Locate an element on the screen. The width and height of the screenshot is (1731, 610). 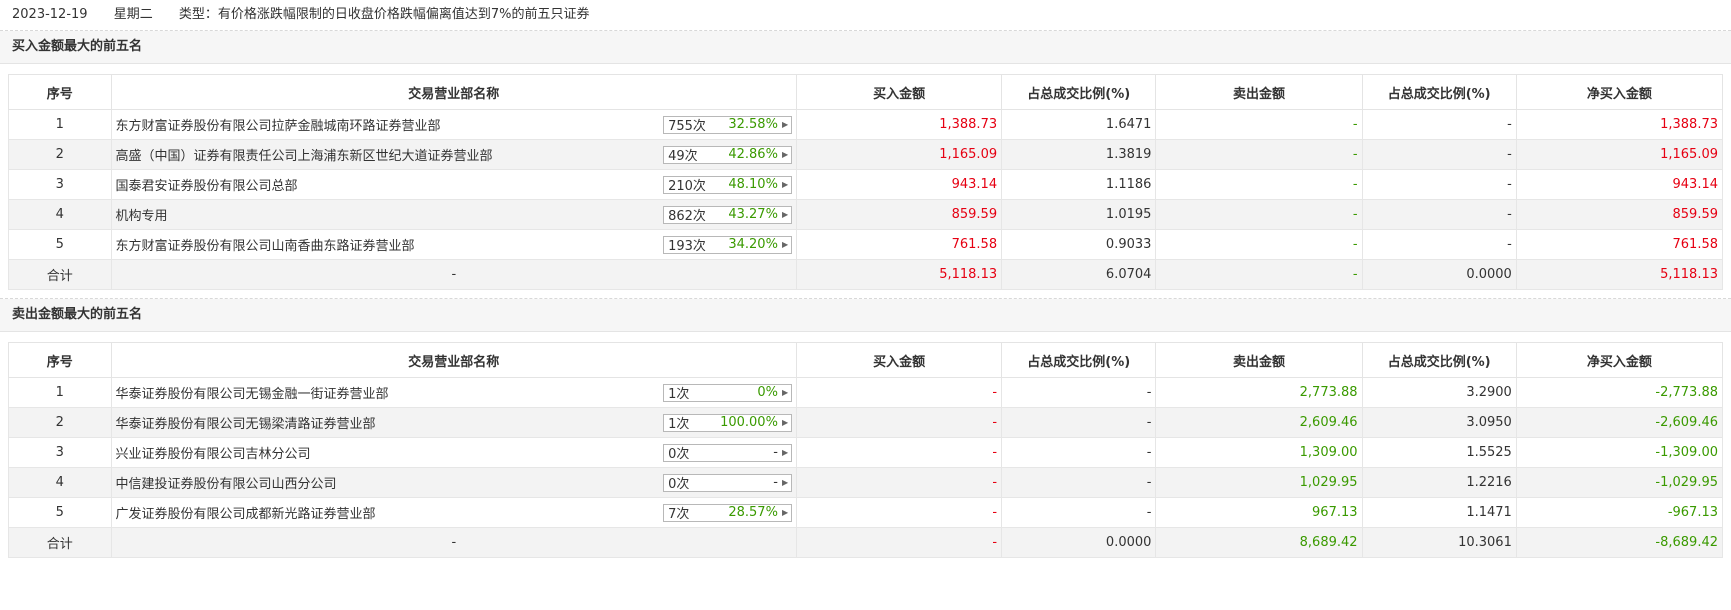
rank-stats-button: 210次 48.10% ▶ is located at coordinates (728, 184).